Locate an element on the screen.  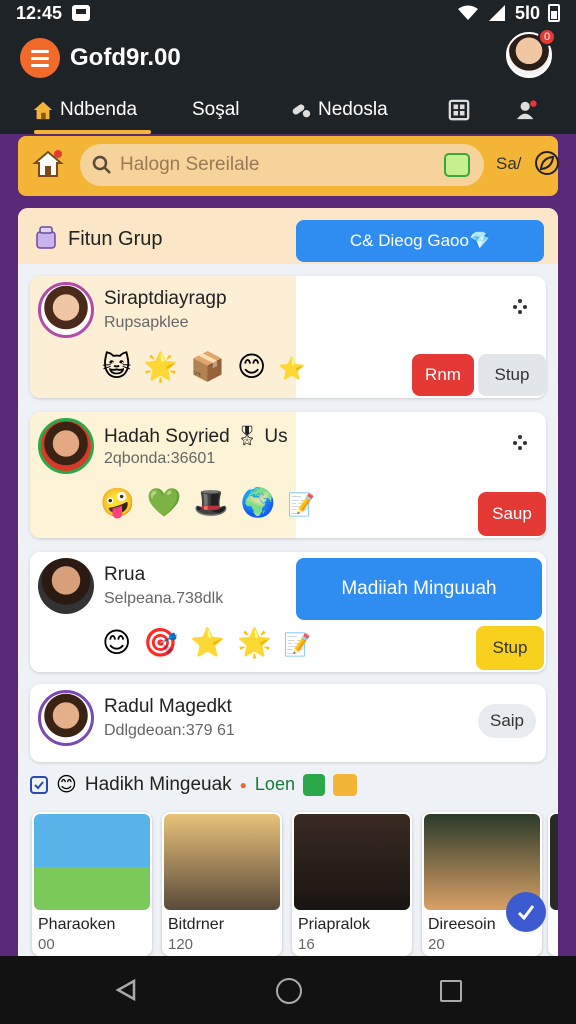
section-link: Loen is located at coordinates (275, 784).